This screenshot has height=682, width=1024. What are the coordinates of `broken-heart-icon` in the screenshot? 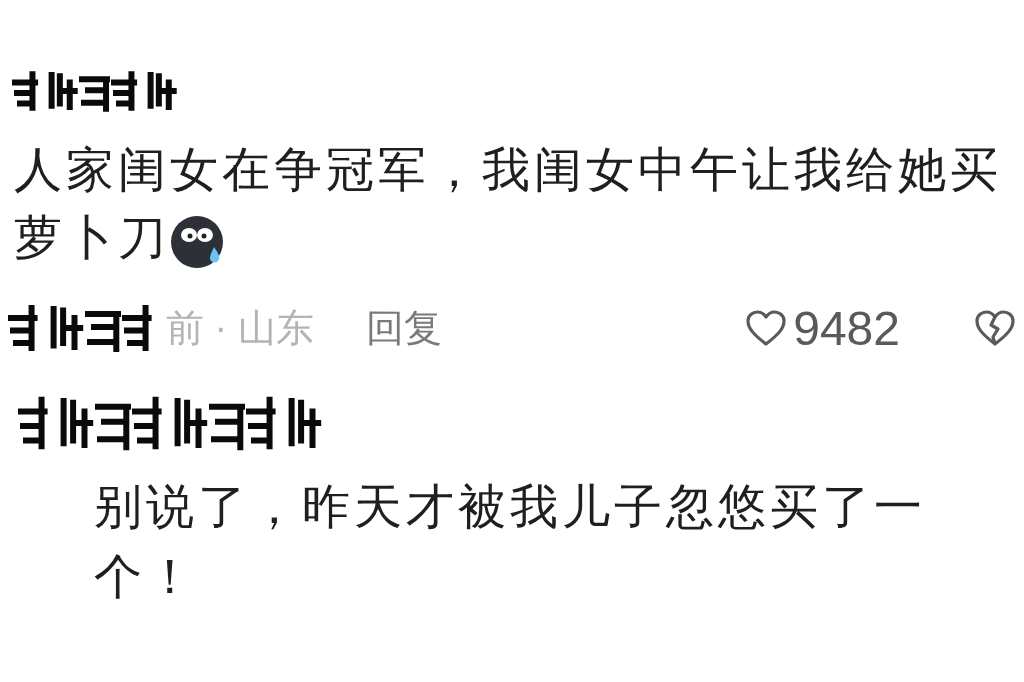 It's located at (995, 328).